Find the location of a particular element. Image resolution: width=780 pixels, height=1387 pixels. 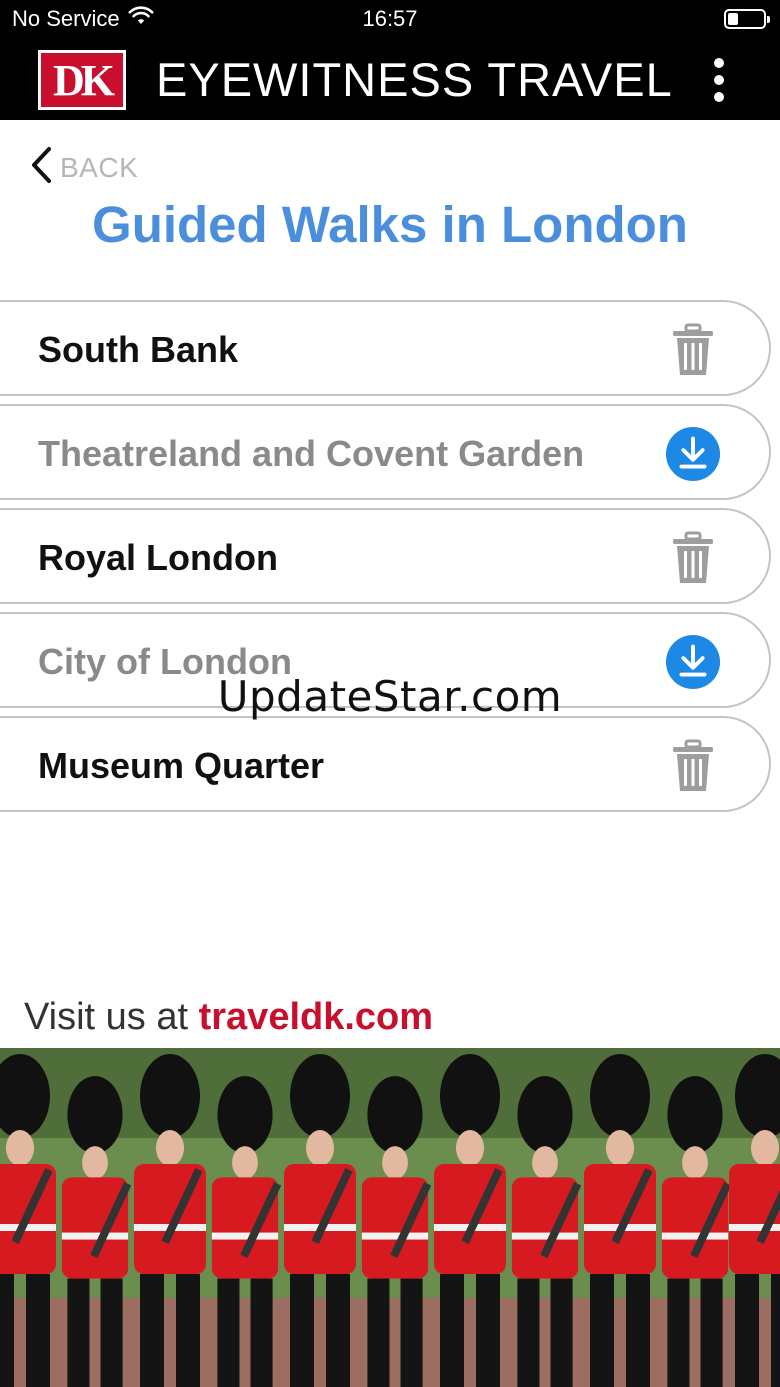

app-header: No Service 16:57 DK EYEWITNESS TRAVEL is located at coordinates (390, 60).